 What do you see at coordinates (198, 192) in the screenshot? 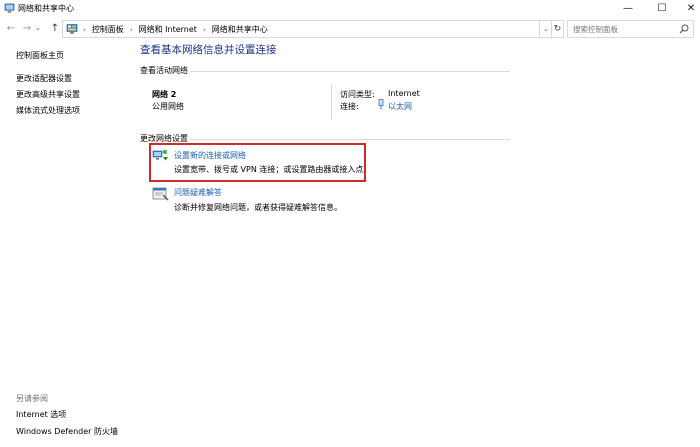
I see `troubleshoot-problems-link: 问题疑难解答` at bounding box center [198, 192].